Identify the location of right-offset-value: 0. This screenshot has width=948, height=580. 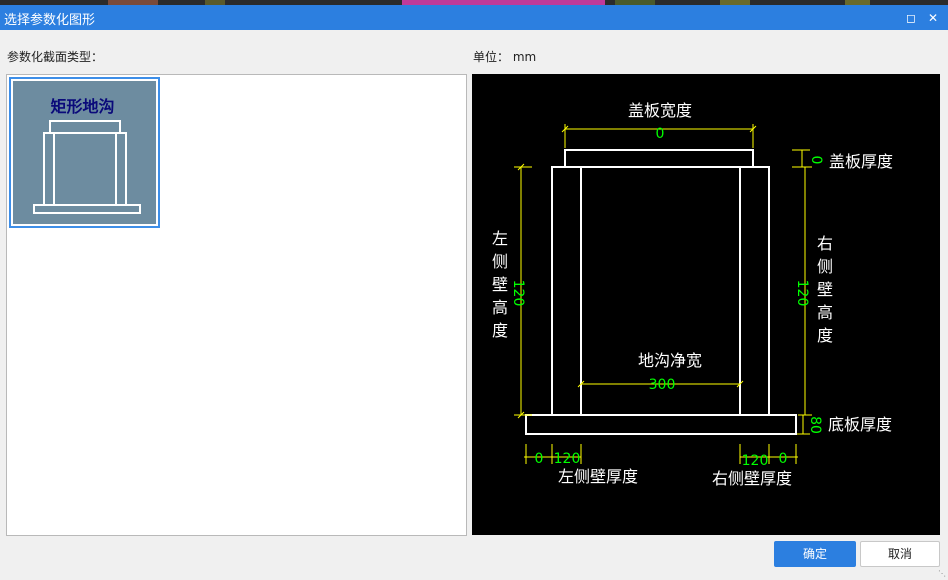
(783, 459).